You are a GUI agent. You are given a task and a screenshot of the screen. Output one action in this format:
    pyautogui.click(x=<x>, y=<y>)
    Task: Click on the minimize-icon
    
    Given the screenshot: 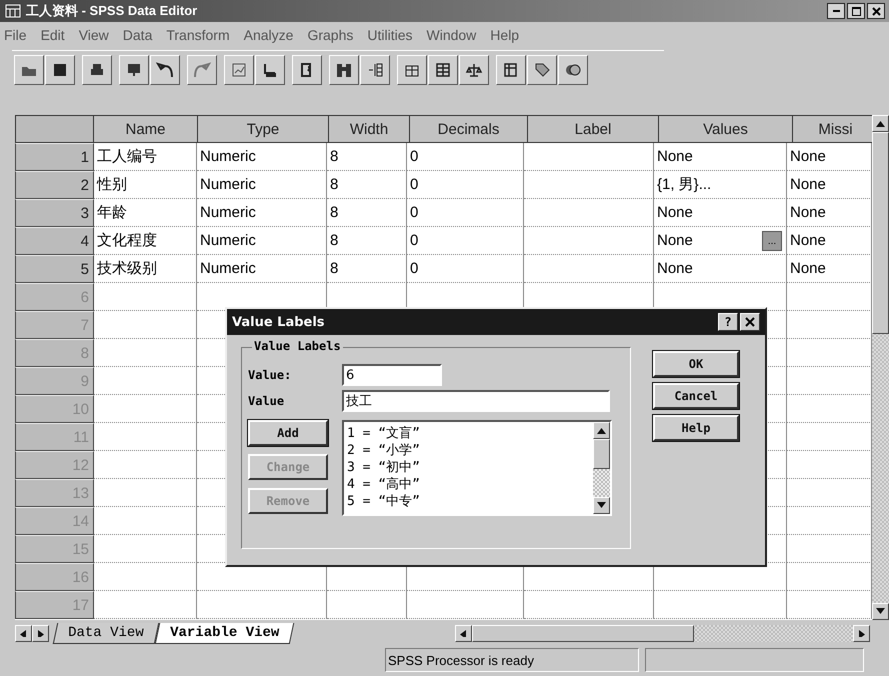 What is the action you would take?
    pyautogui.click(x=836, y=11)
    